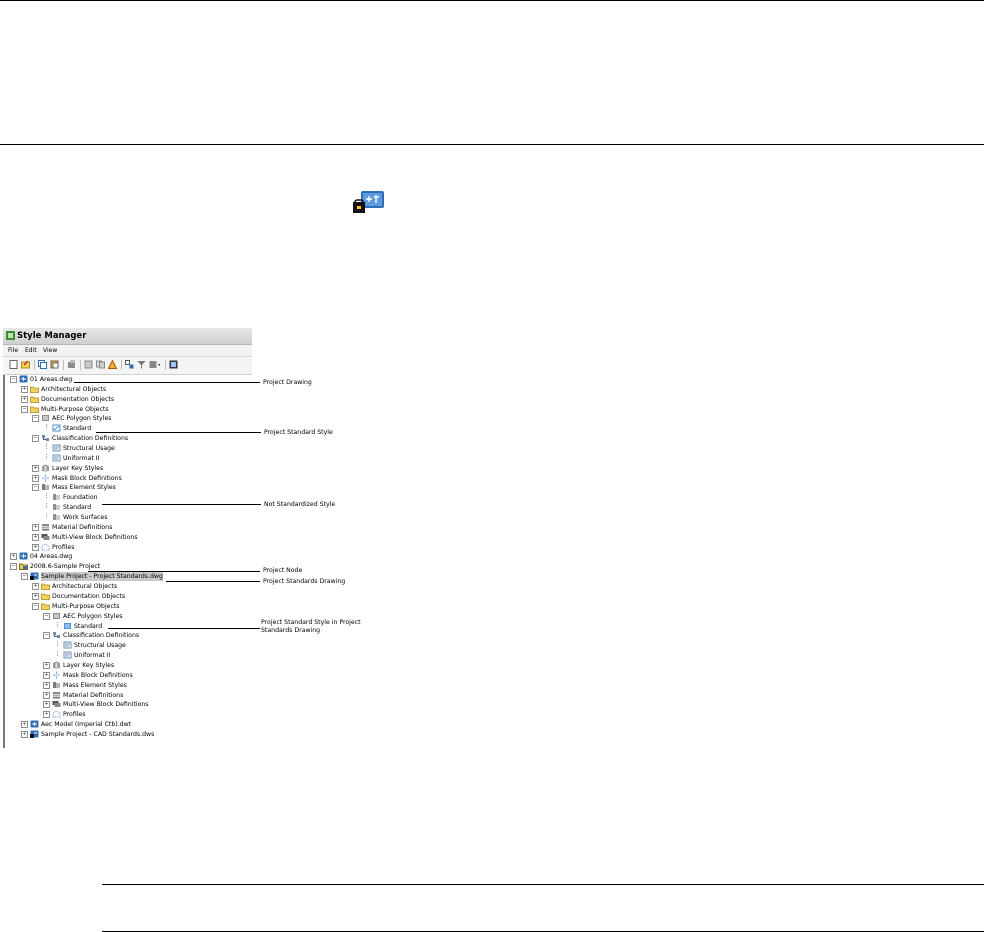  What do you see at coordinates (141, 364) in the screenshot?
I see `filter-icon` at bounding box center [141, 364].